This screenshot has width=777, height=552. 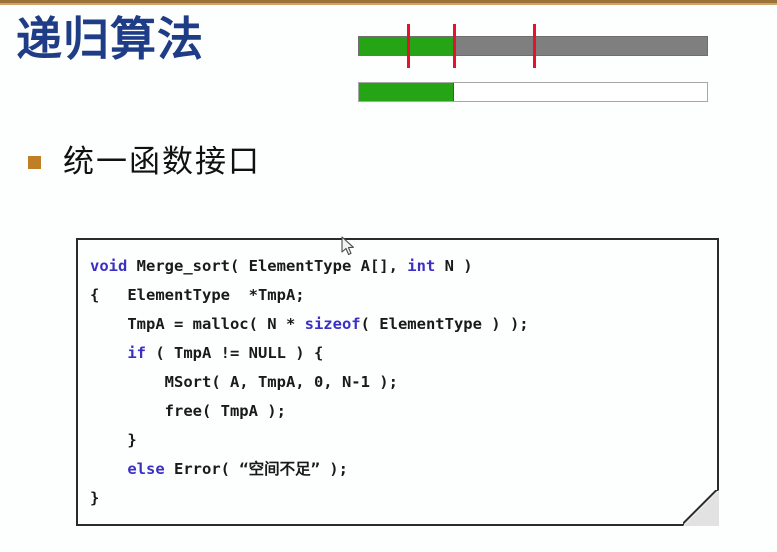 What do you see at coordinates (136, 353) in the screenshot?
I see `code-keyword: if` at bounding box center [136, 353].